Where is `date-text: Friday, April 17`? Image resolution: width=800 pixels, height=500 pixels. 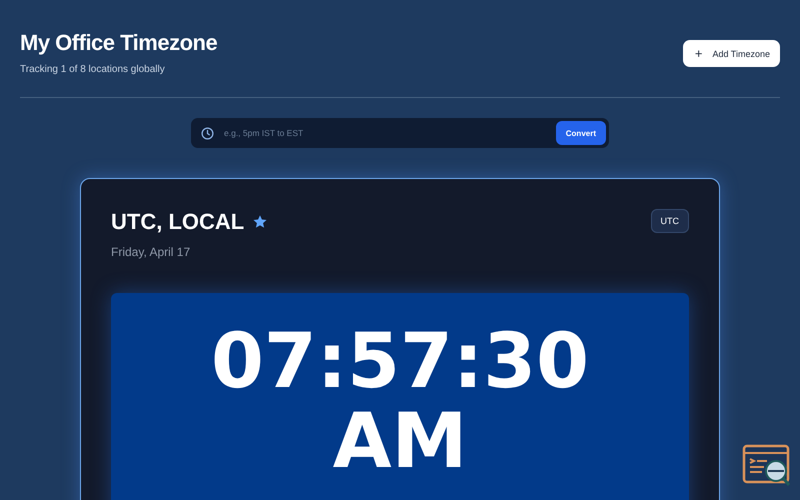
date-text: Friday, April 17 is located at coordinates (150, 252).